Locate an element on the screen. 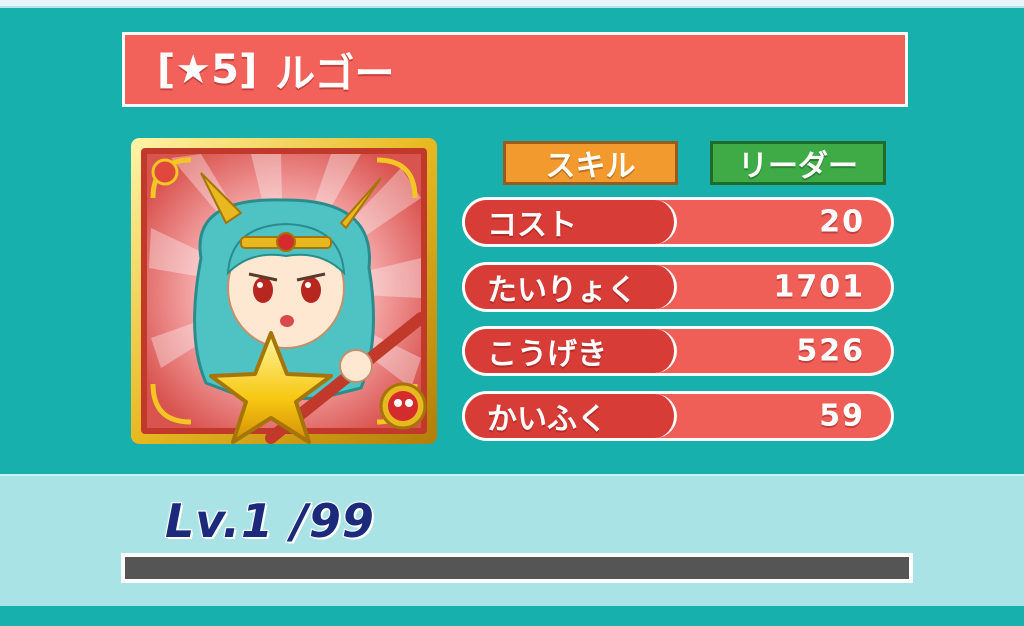  stat-value: 1701 is located at coordinates (819, 287).